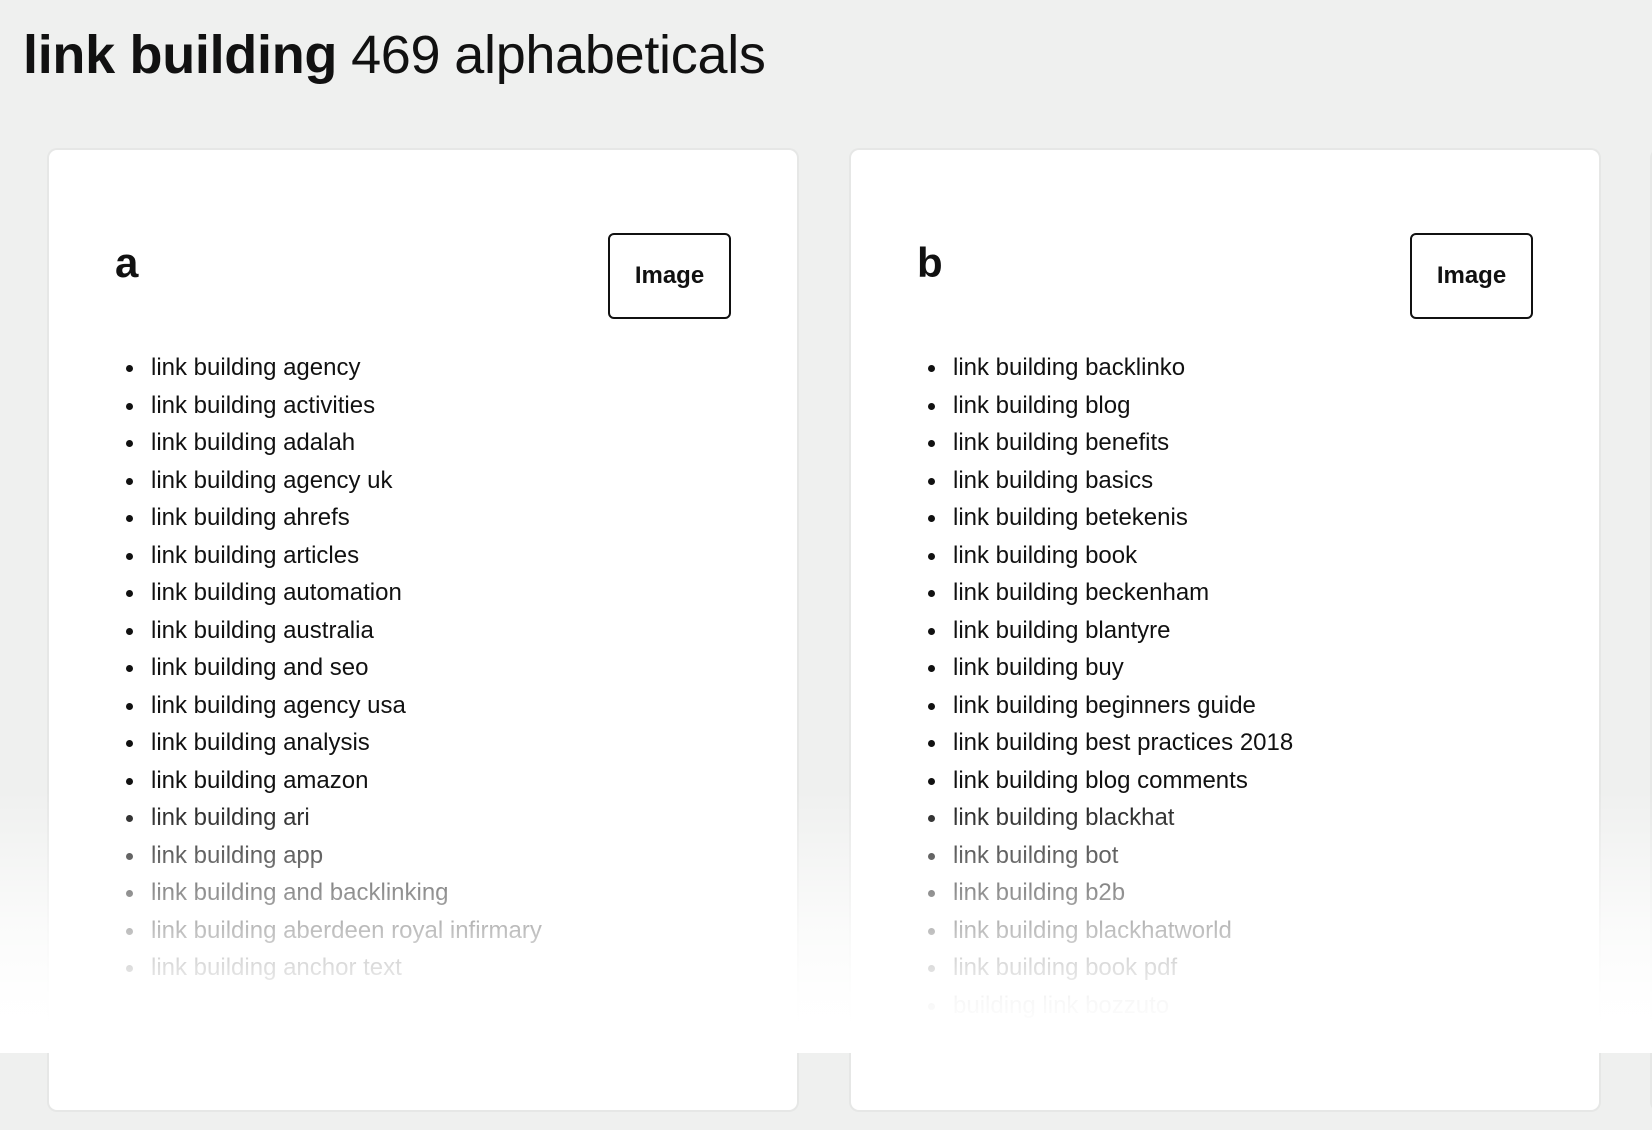 This screenshot has height=1130, width=1652. I want to click on card-letter-heading: b, so click(930, 262).